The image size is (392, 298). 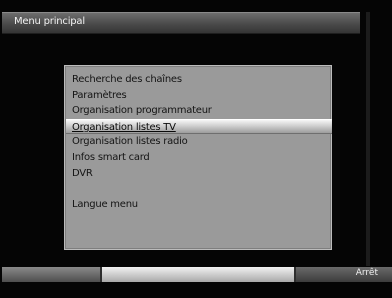 What do you see at coordinates (49, 21) in the screenshot?
I see `window-title: Menu principal` at bounding box center [49, 21].